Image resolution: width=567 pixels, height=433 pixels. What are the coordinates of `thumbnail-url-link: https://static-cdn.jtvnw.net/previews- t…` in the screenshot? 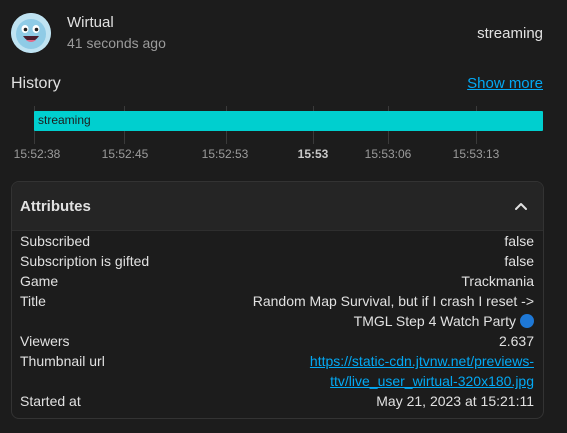 It's located at (422, 373).